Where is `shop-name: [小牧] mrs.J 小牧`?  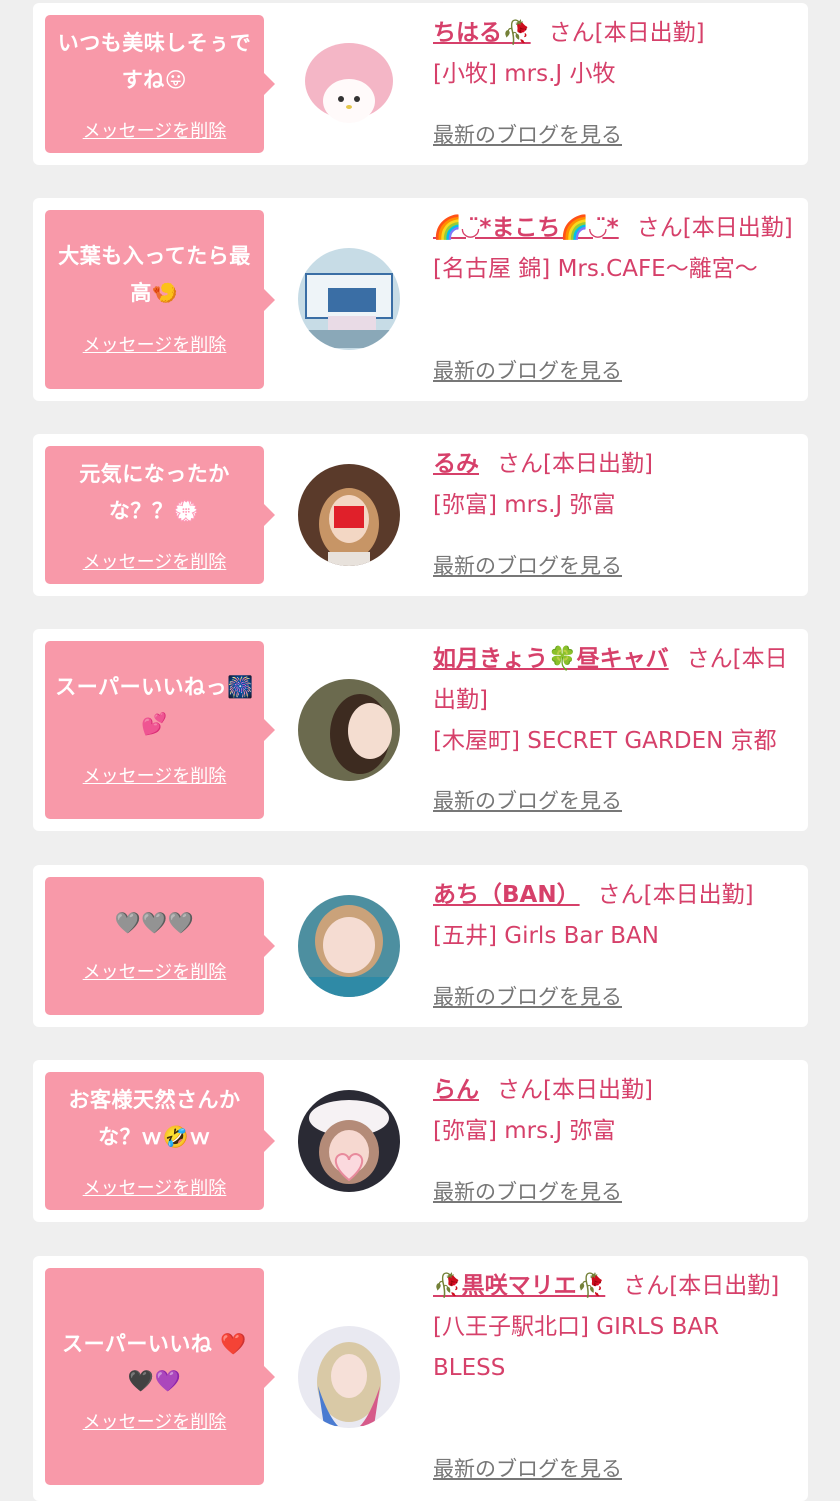
shop-name: [小牧] mrs.J 小牧 is located at coordinates (524, 74).